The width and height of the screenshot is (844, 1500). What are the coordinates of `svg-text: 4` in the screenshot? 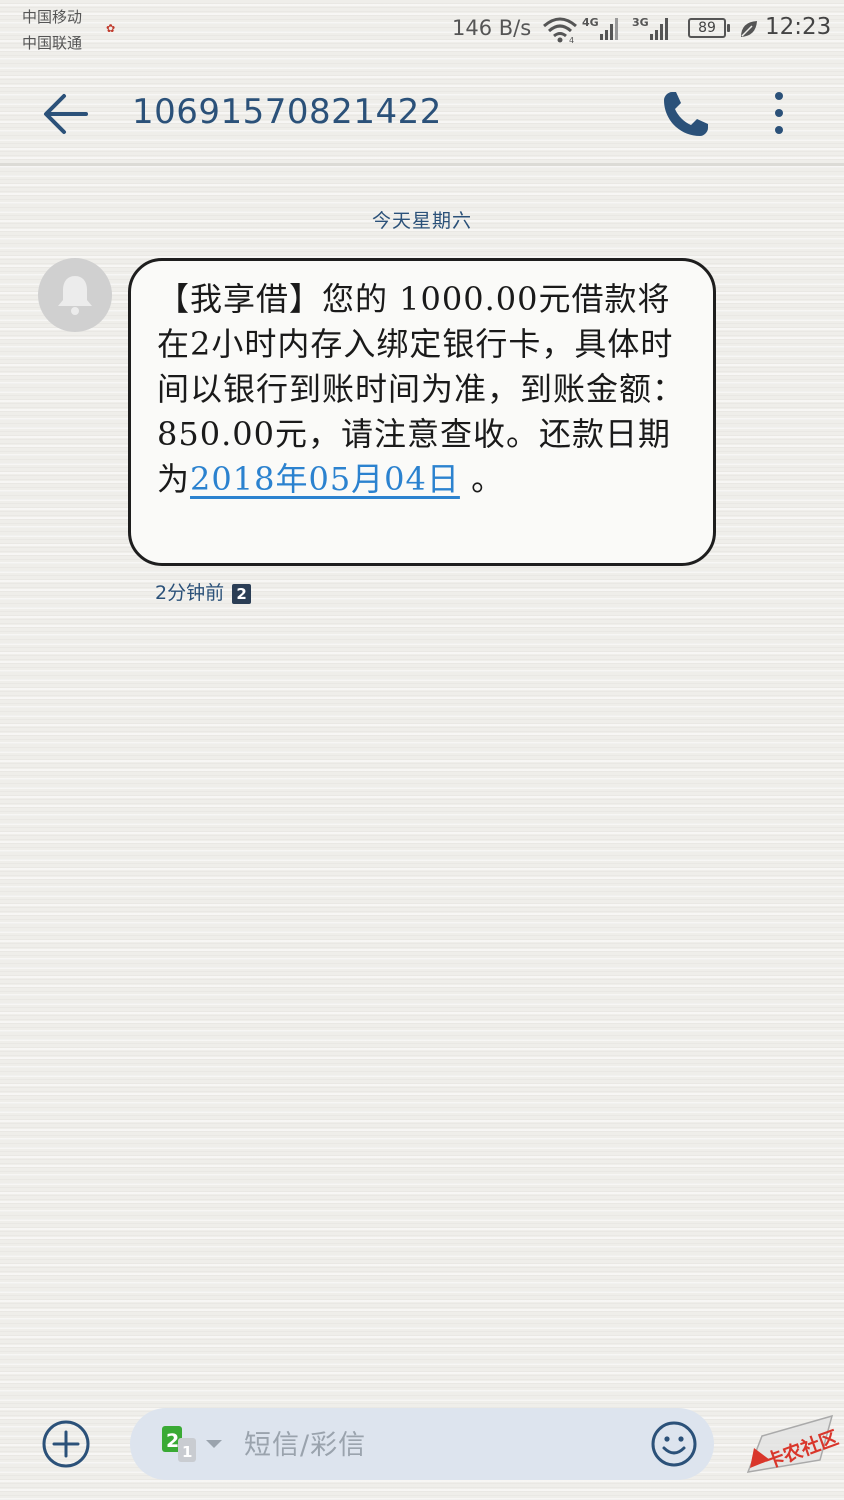 It's located at (571, 40).